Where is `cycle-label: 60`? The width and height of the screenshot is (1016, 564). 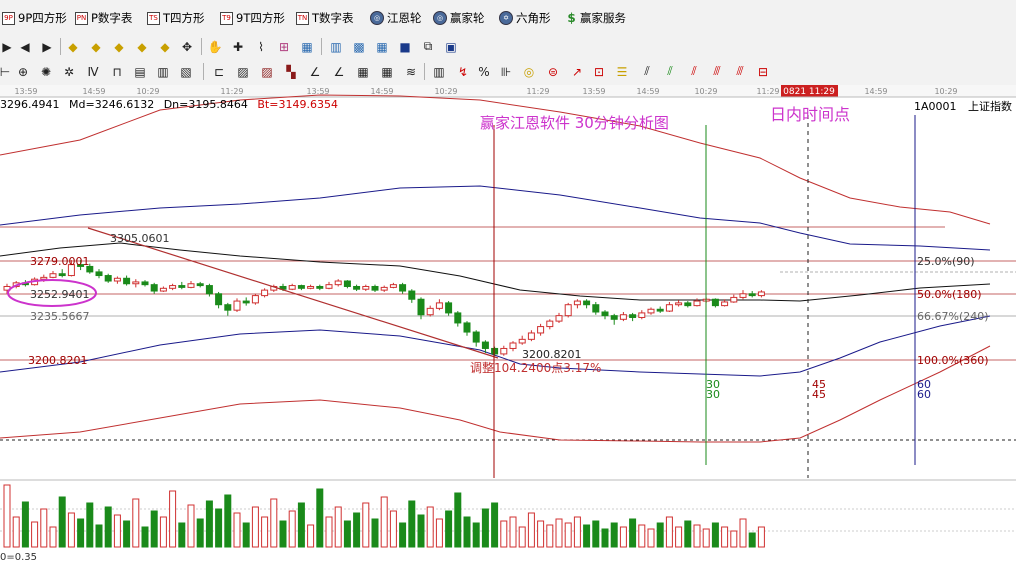
cycle-label: 60 is located at coordinates (924, 394).